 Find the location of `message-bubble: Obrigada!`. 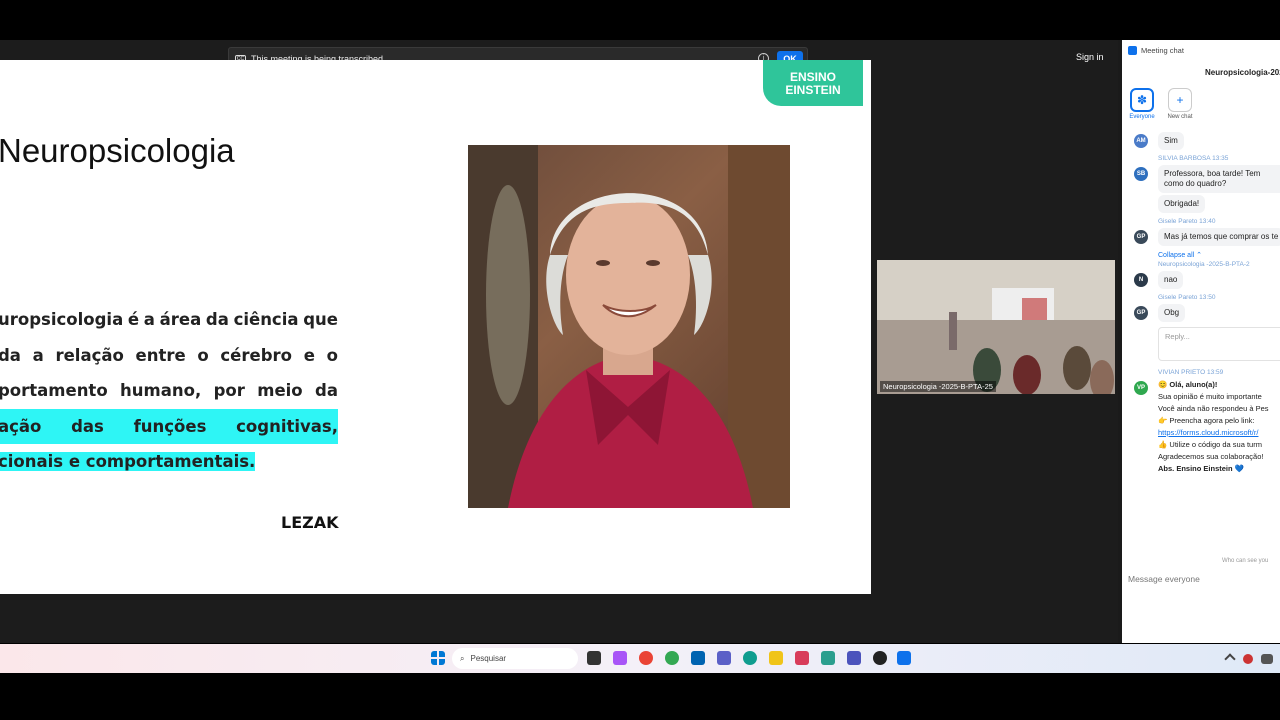

message-bubble: Obrigada! is located at coordinates (1182, 204).